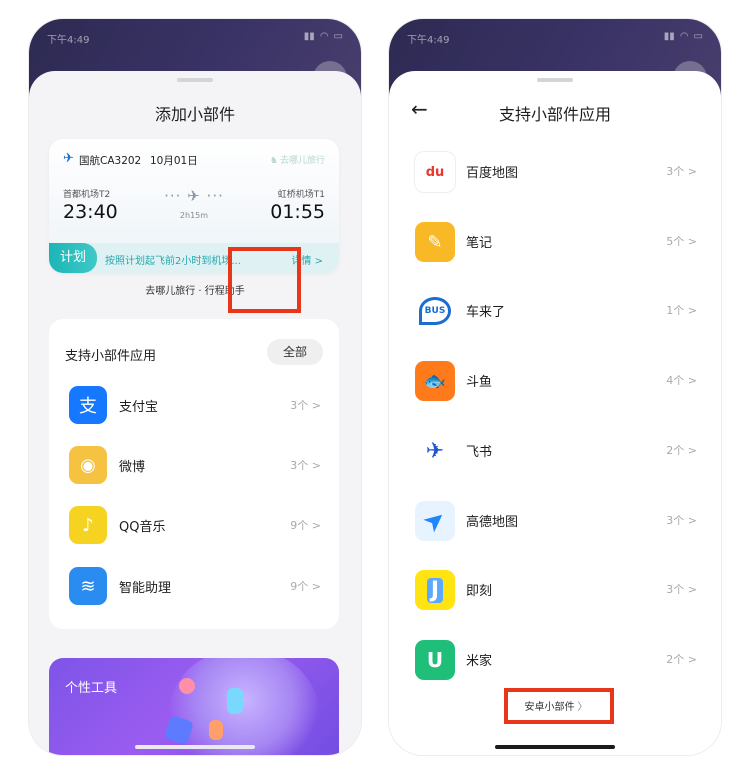 Image resolution: width=750 pixels, height=774 pixels. What do you see at coordinates (295, 352) in the screenshot?
I see `all-apps-button: 全部` at bounding box center [295, 352].